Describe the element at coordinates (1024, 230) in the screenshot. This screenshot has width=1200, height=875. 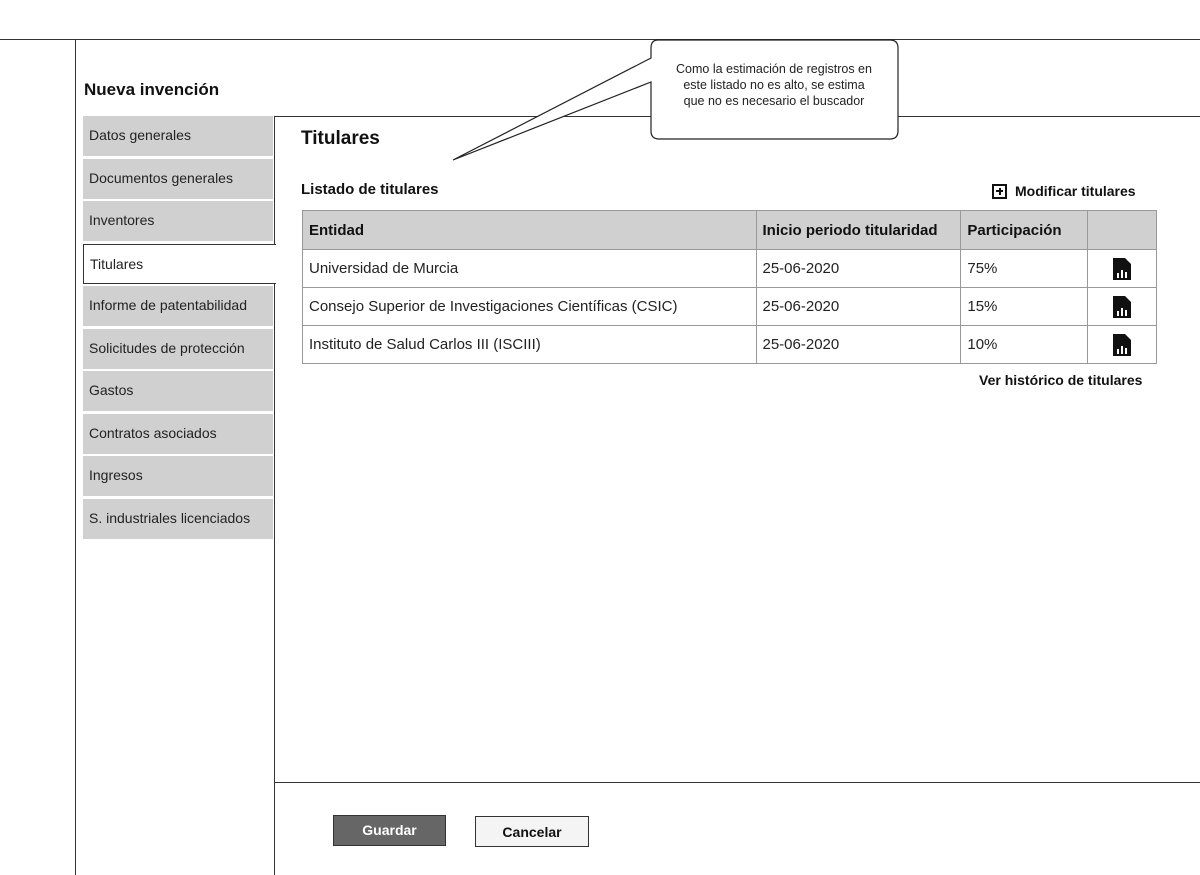
I see `column-header-participacion: Participación` at that location.